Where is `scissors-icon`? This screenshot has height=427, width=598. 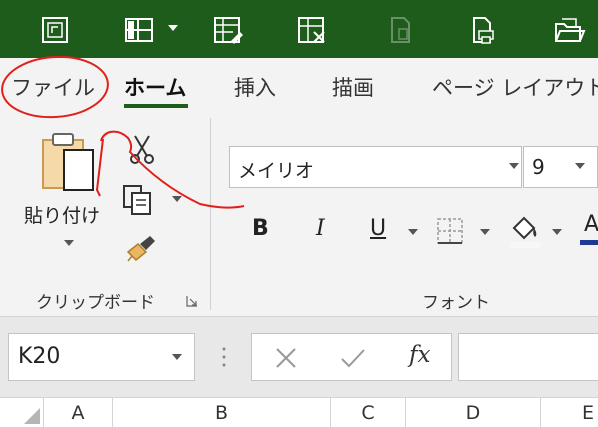
scissors-icon is located at coordinates (142, 149).